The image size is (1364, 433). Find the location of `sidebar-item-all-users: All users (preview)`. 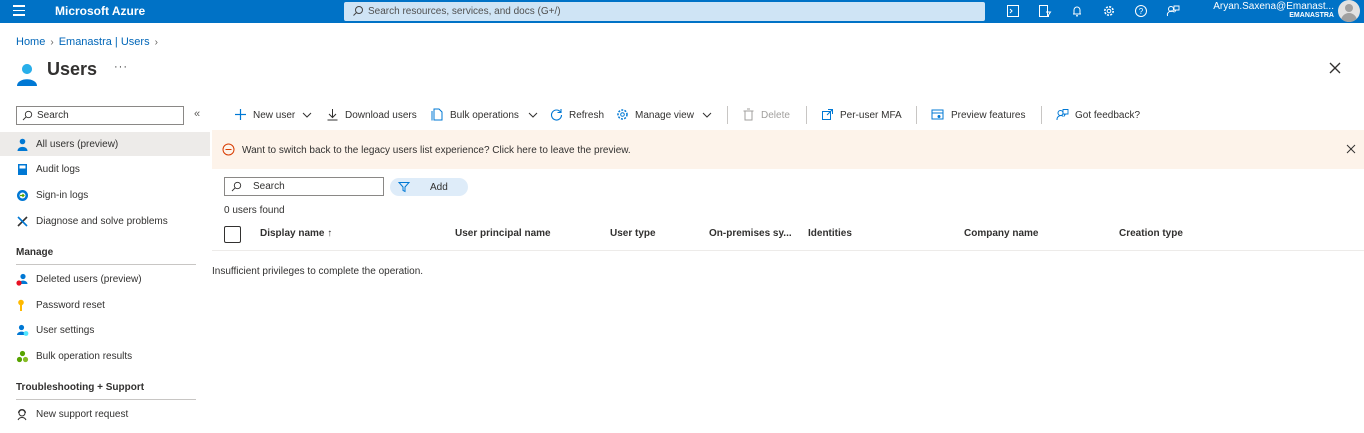

sidebar-item-all-users: All users (preview) is located at coordinates (105, 144).